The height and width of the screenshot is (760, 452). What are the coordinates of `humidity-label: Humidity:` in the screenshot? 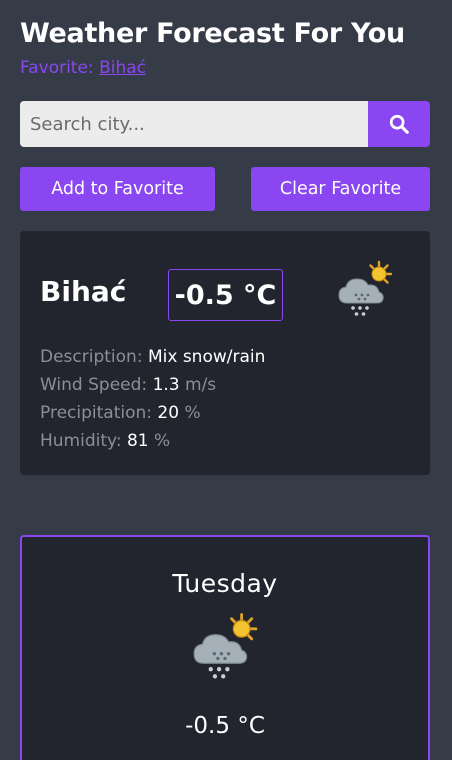 It's located at (81, 441).